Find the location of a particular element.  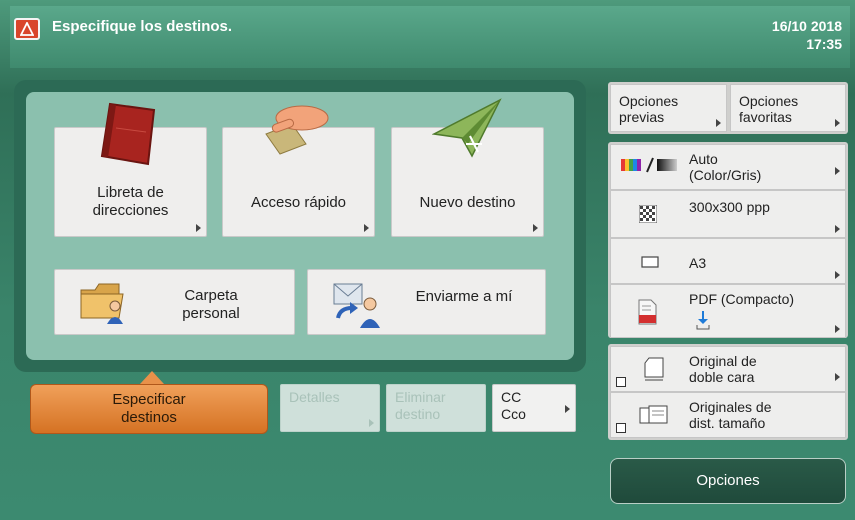

file-format-button: PDF (Compacto) is located at coordinates (728, 311).